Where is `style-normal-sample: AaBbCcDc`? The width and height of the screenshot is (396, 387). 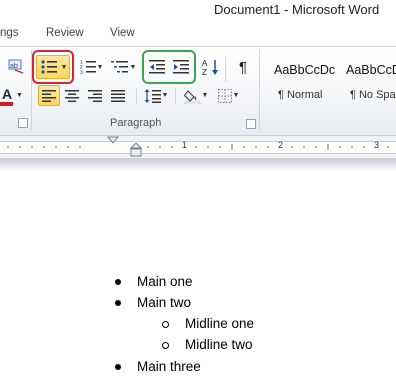 style-normal-sample: AaBbCcDc is located at coordinates (305, 70).